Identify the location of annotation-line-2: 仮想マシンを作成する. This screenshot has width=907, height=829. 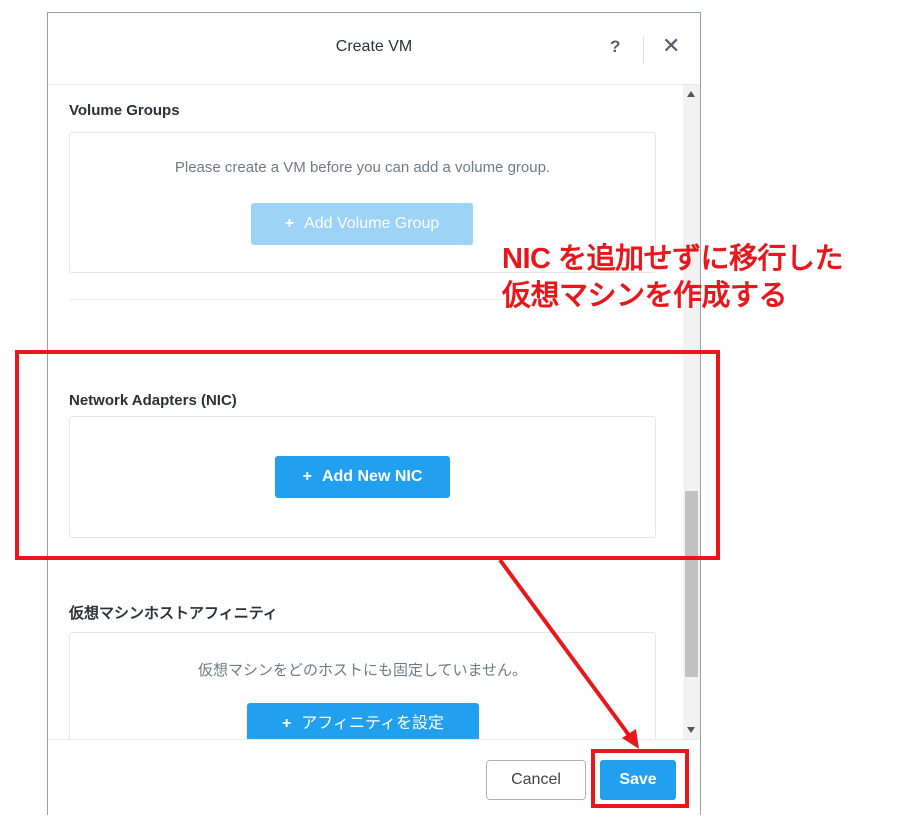
(645, 296).